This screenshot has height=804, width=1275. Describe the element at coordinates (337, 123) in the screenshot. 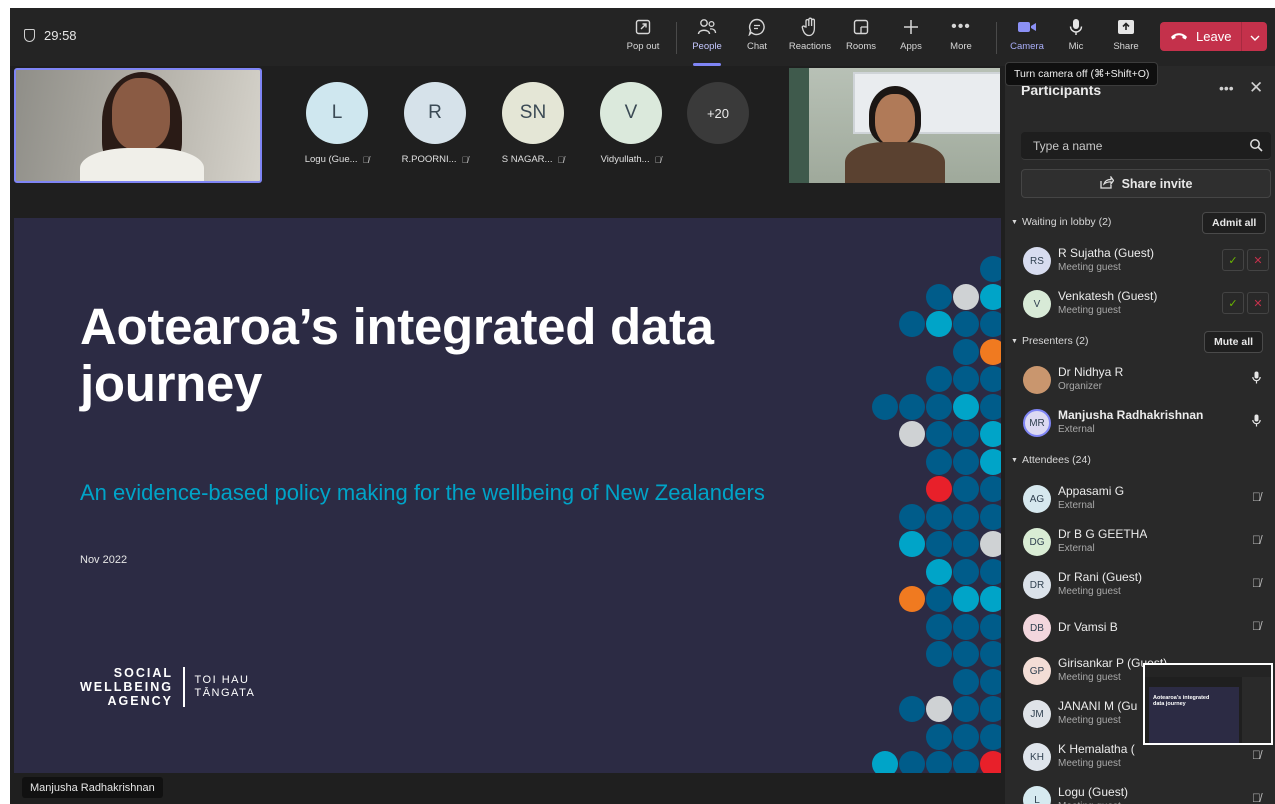

I see `participant-tile: L Logu (Gue... 🎙̸` at that location.